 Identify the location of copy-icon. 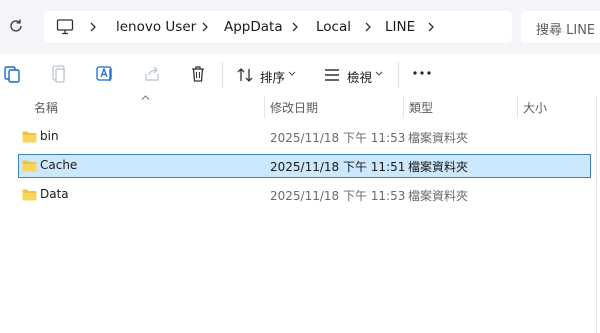
(59, 74).